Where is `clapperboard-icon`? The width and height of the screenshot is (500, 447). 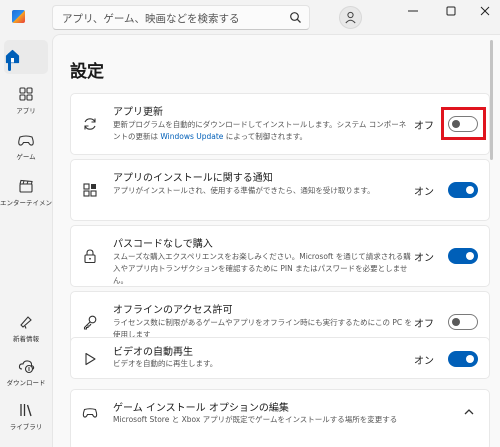 clapperboard-icon is located at coordinates (26, 186).